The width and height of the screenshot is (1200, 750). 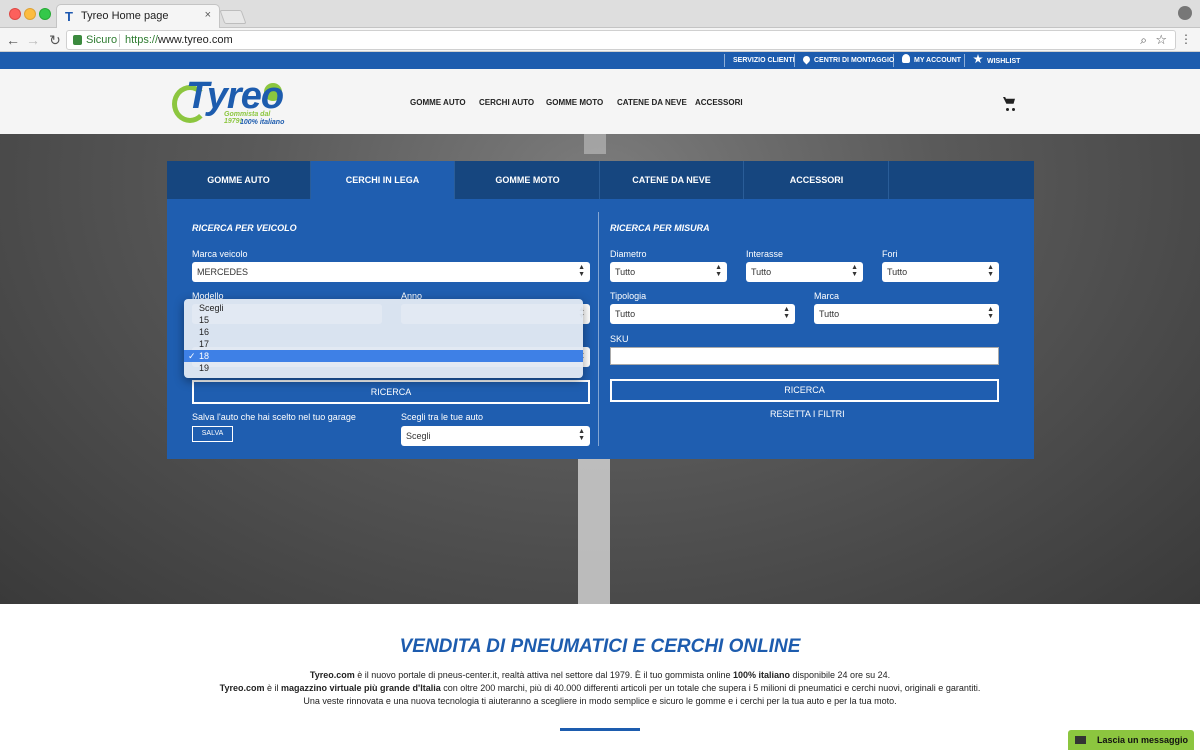 What do you see at coordinates (844, 60) in the screenshot?
I see `mounting-centers-link: CENTRI DI MONTAGGIO` at bounding box center [844, 60].